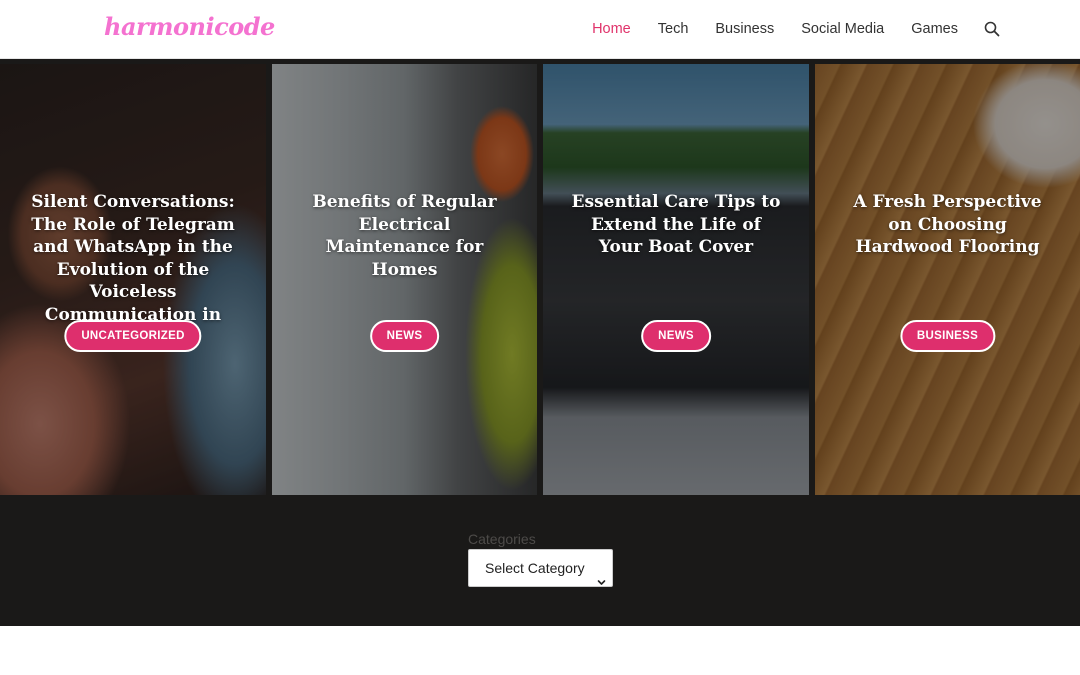  I want to click on category-badge: BUSINESS, so click(947, 336).